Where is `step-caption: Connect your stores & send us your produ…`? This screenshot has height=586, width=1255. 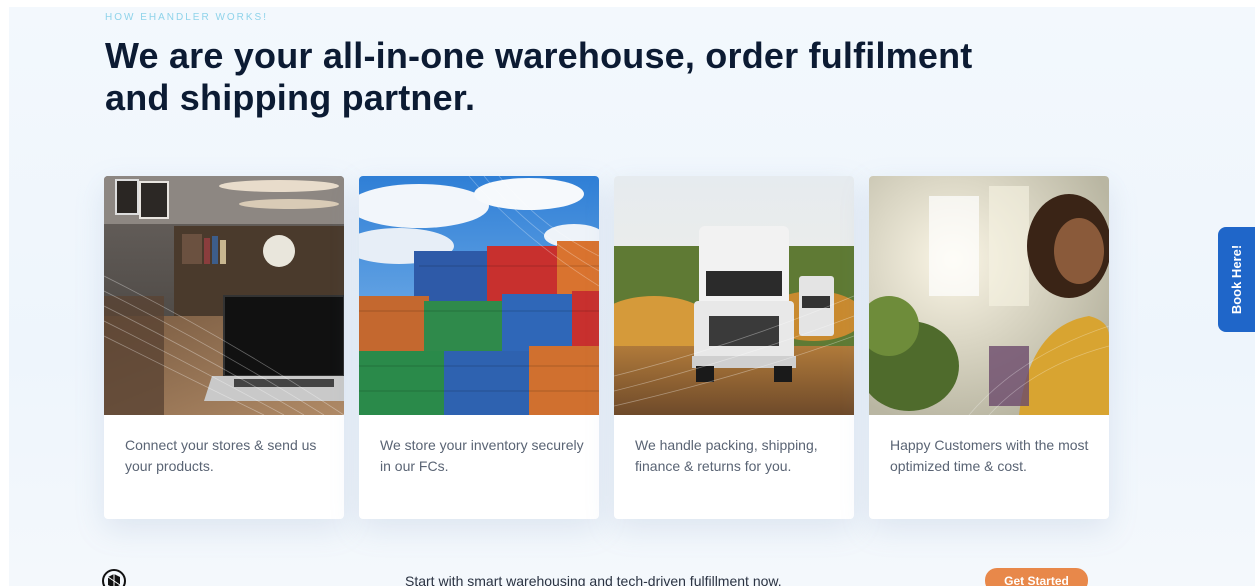 step-caption: Connect your stores & send us your produ… is located at coordinates (221, 455).